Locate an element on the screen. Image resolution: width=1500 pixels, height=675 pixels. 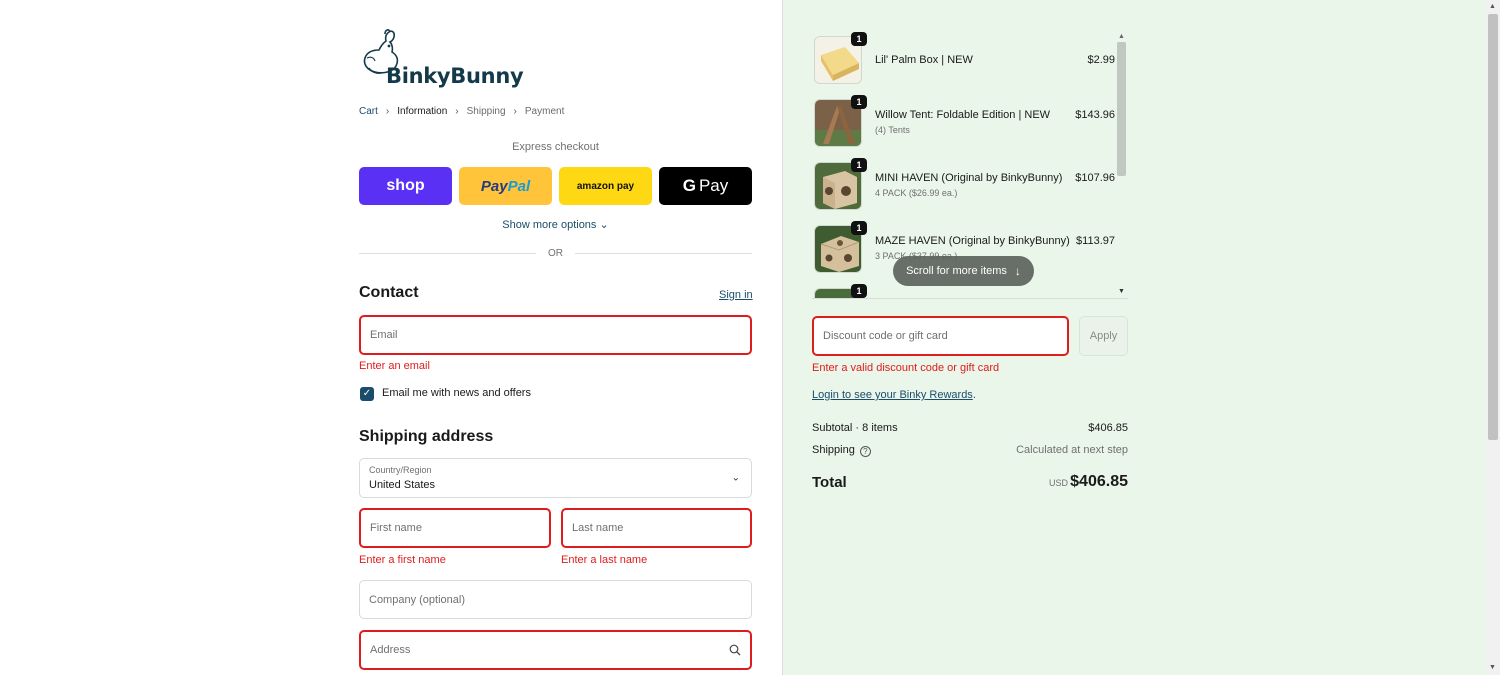
contact-title: Contact is located at coordinates (389, 292).